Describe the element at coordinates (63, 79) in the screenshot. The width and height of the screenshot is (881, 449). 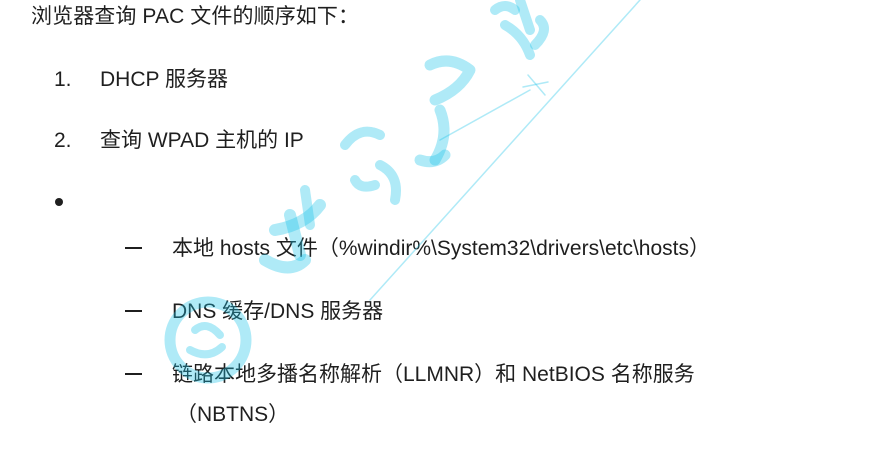
I see `list-number: 1.` at that location.